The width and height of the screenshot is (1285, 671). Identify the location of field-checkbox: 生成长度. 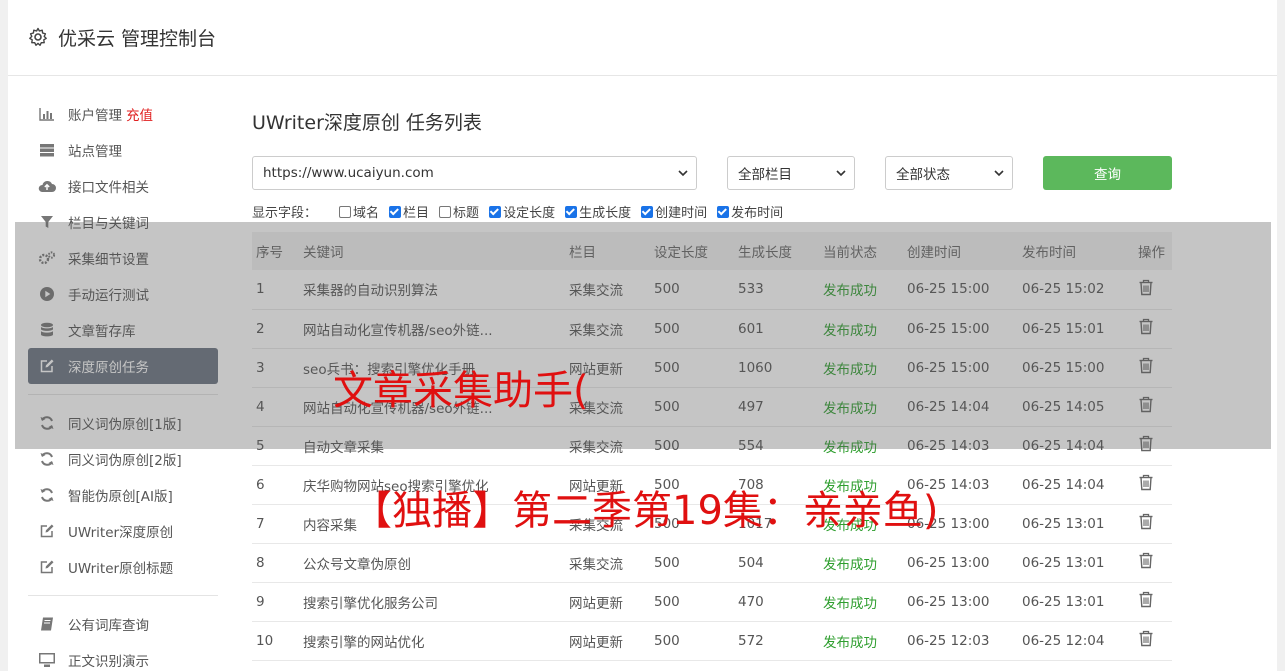
(598, 211).